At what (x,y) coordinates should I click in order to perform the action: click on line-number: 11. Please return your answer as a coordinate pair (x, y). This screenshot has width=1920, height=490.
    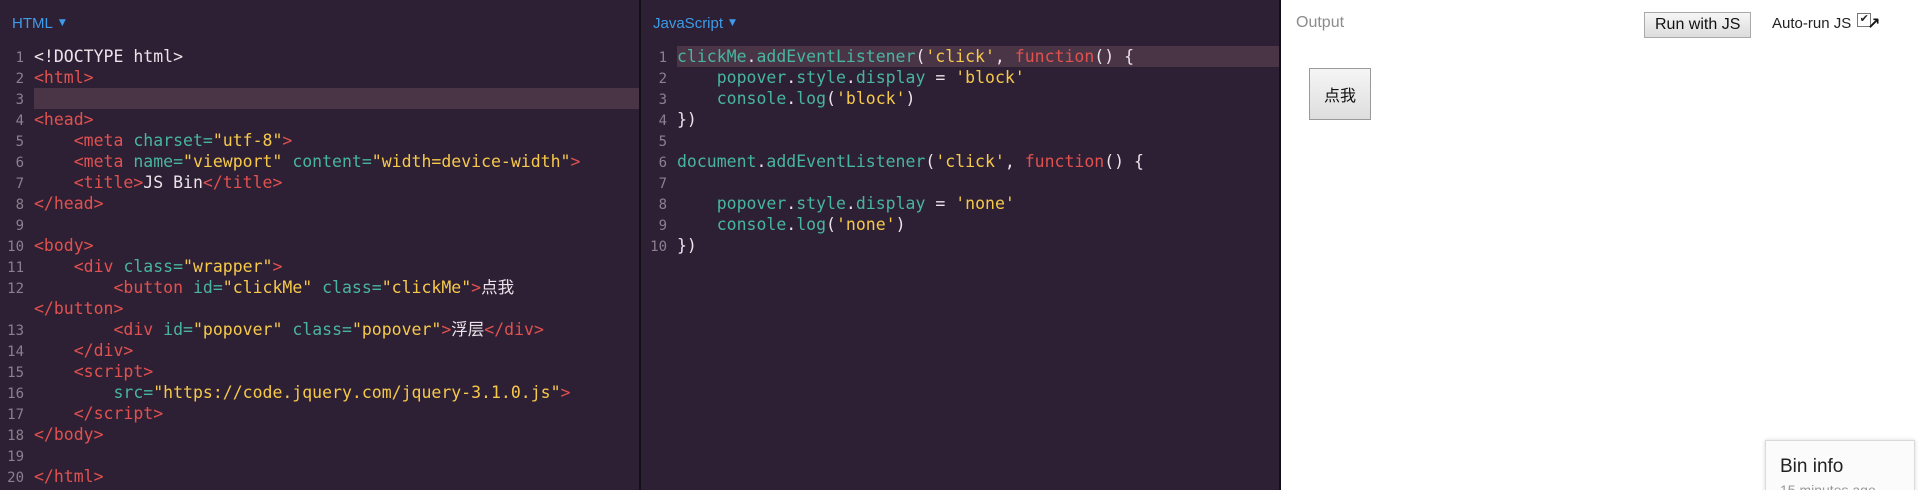
    Looking at the image, I should click on (15, 268).